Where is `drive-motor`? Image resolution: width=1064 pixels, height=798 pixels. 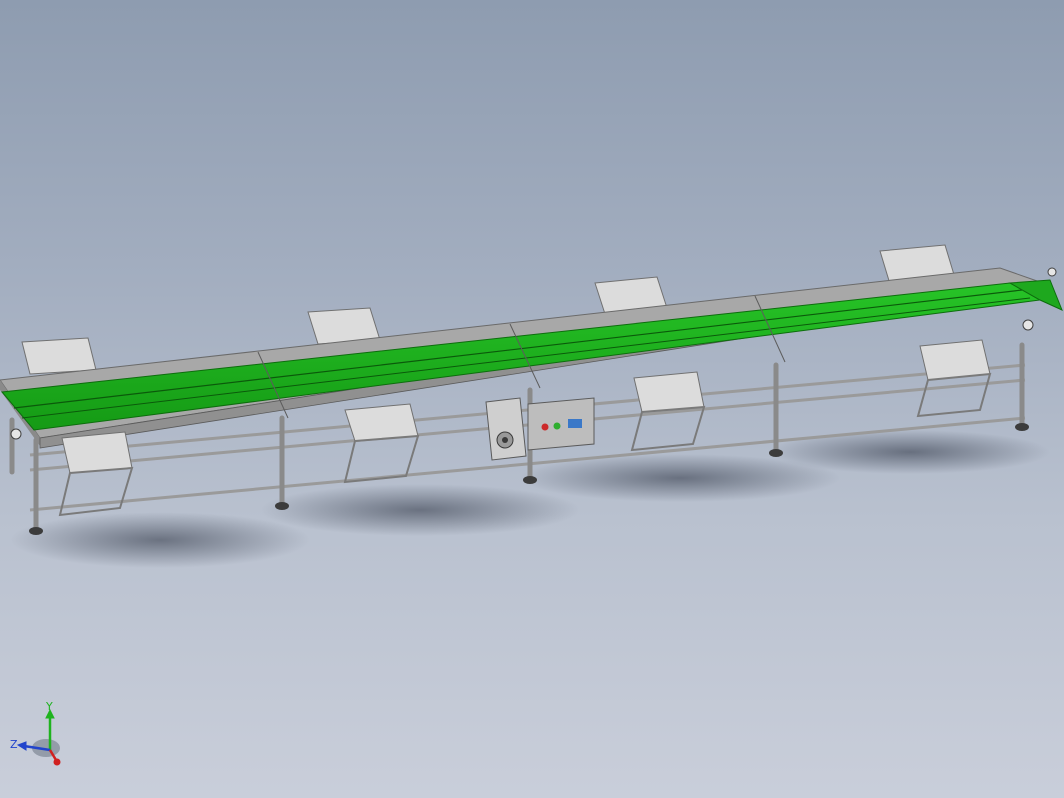
drive-motor is located at coordinates (506, 429).